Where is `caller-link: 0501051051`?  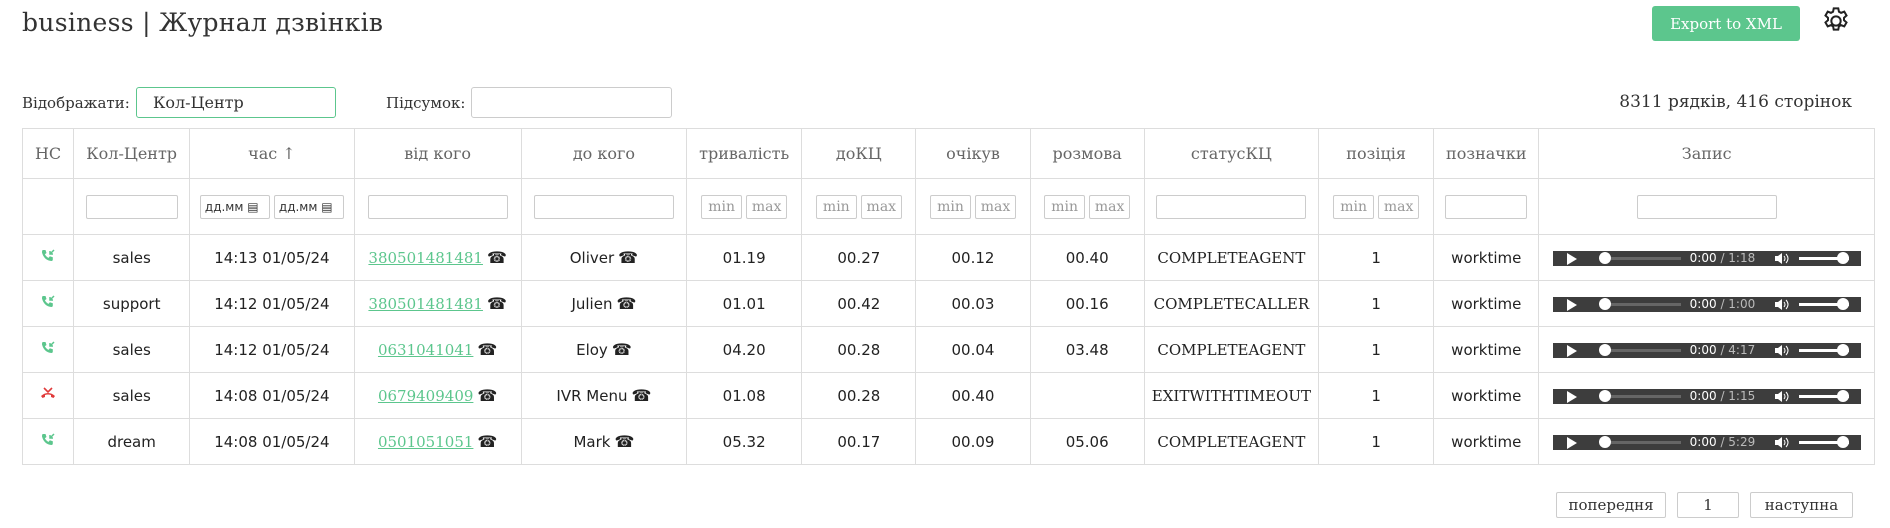 caller-link: 0501051051 is located at coordinates (425, 442).